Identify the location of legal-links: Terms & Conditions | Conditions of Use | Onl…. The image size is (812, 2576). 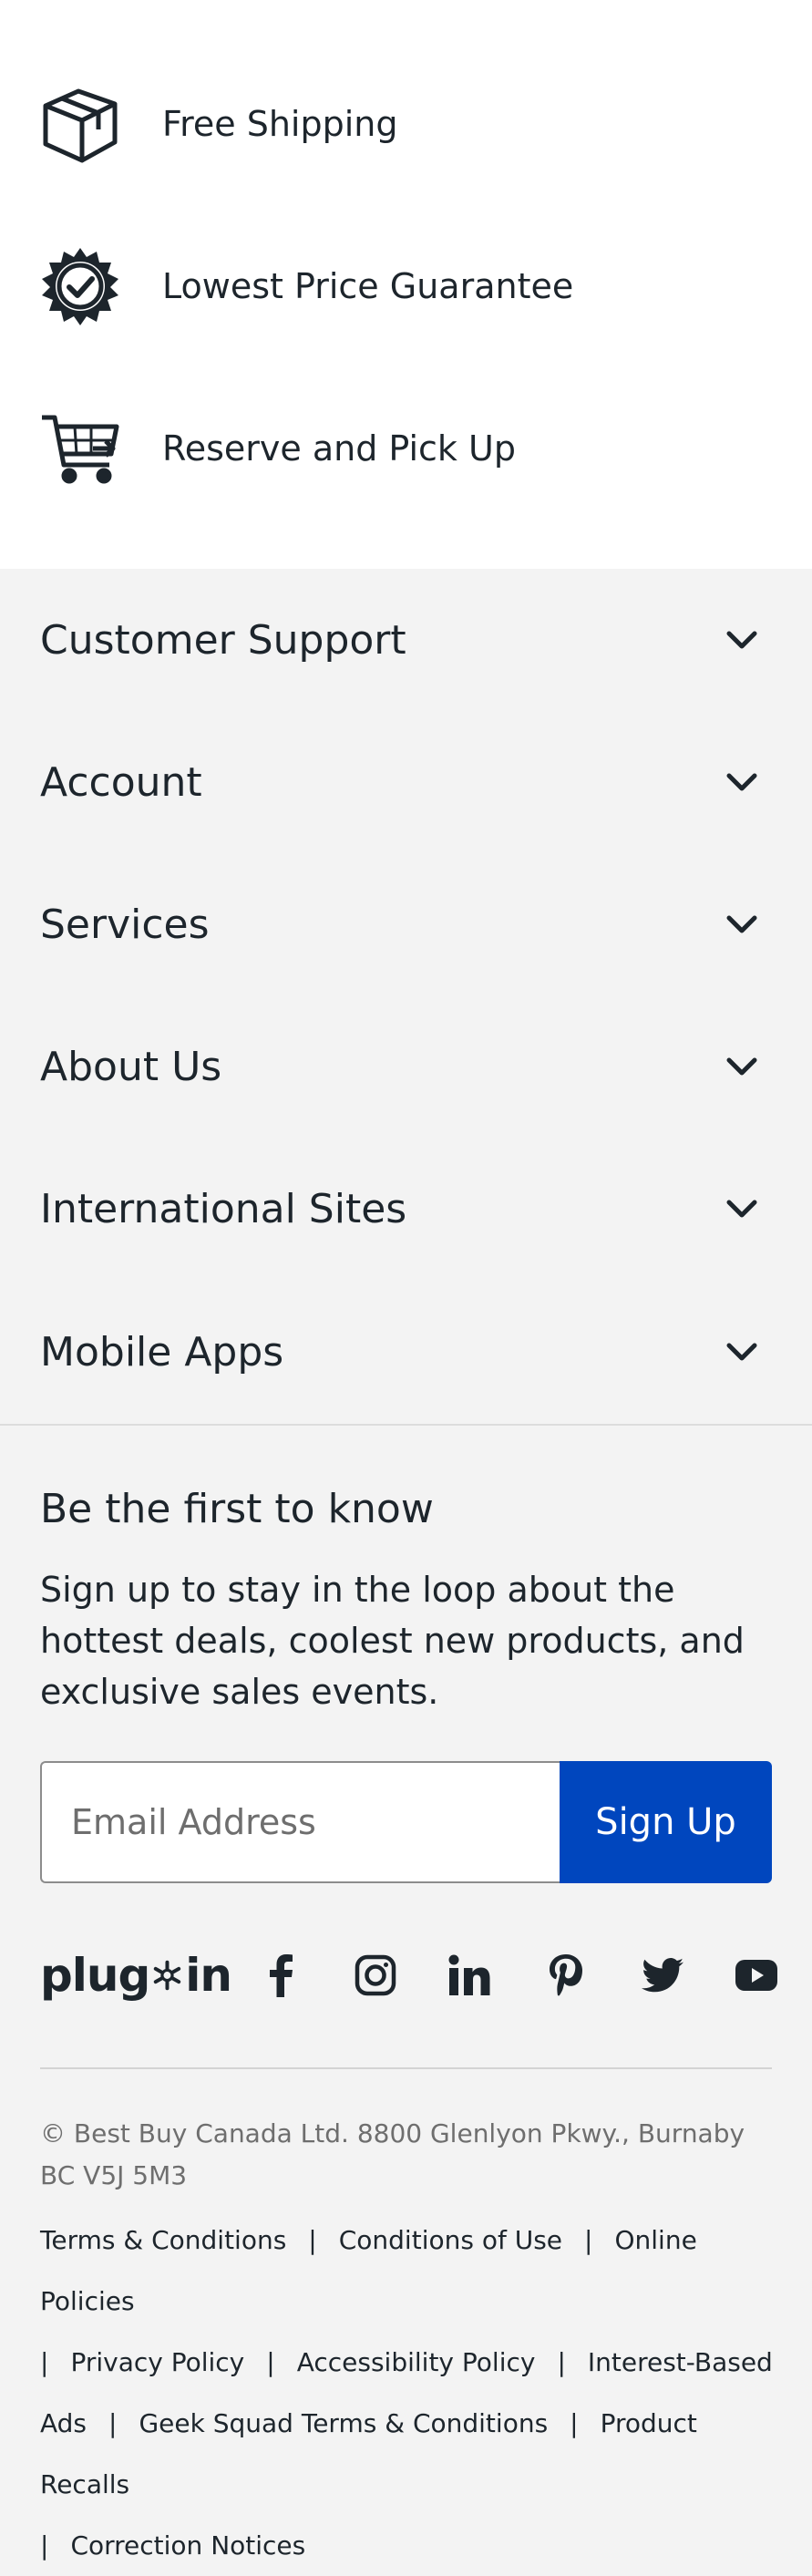
(413, 2393).